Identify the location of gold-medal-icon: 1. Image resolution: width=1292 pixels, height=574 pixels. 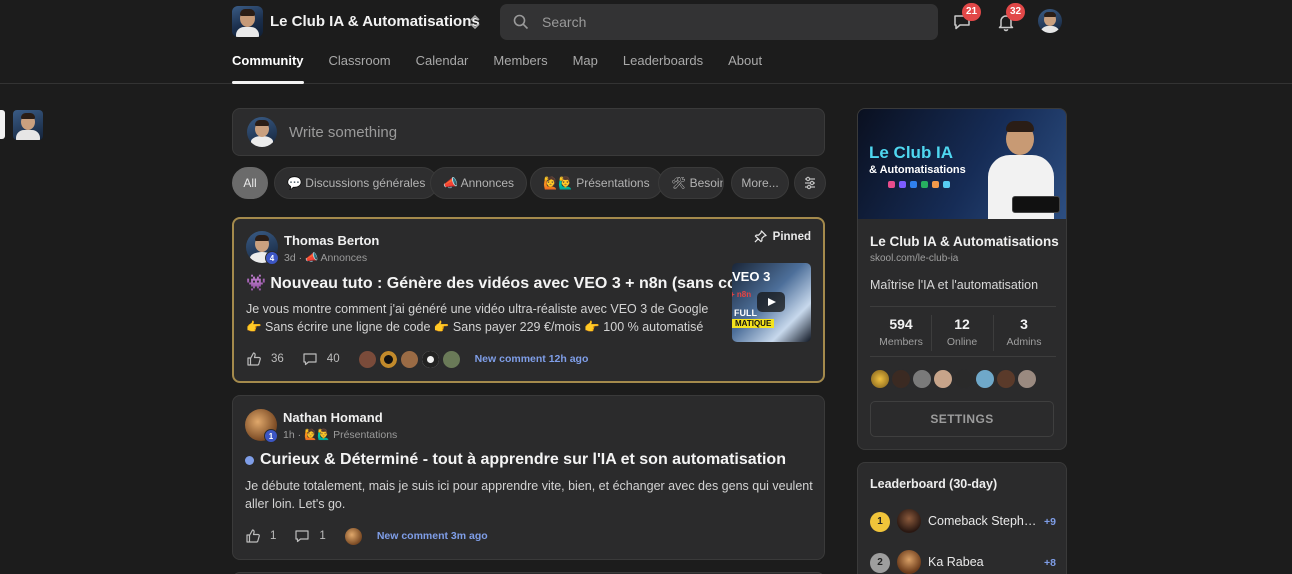
(880, 522).